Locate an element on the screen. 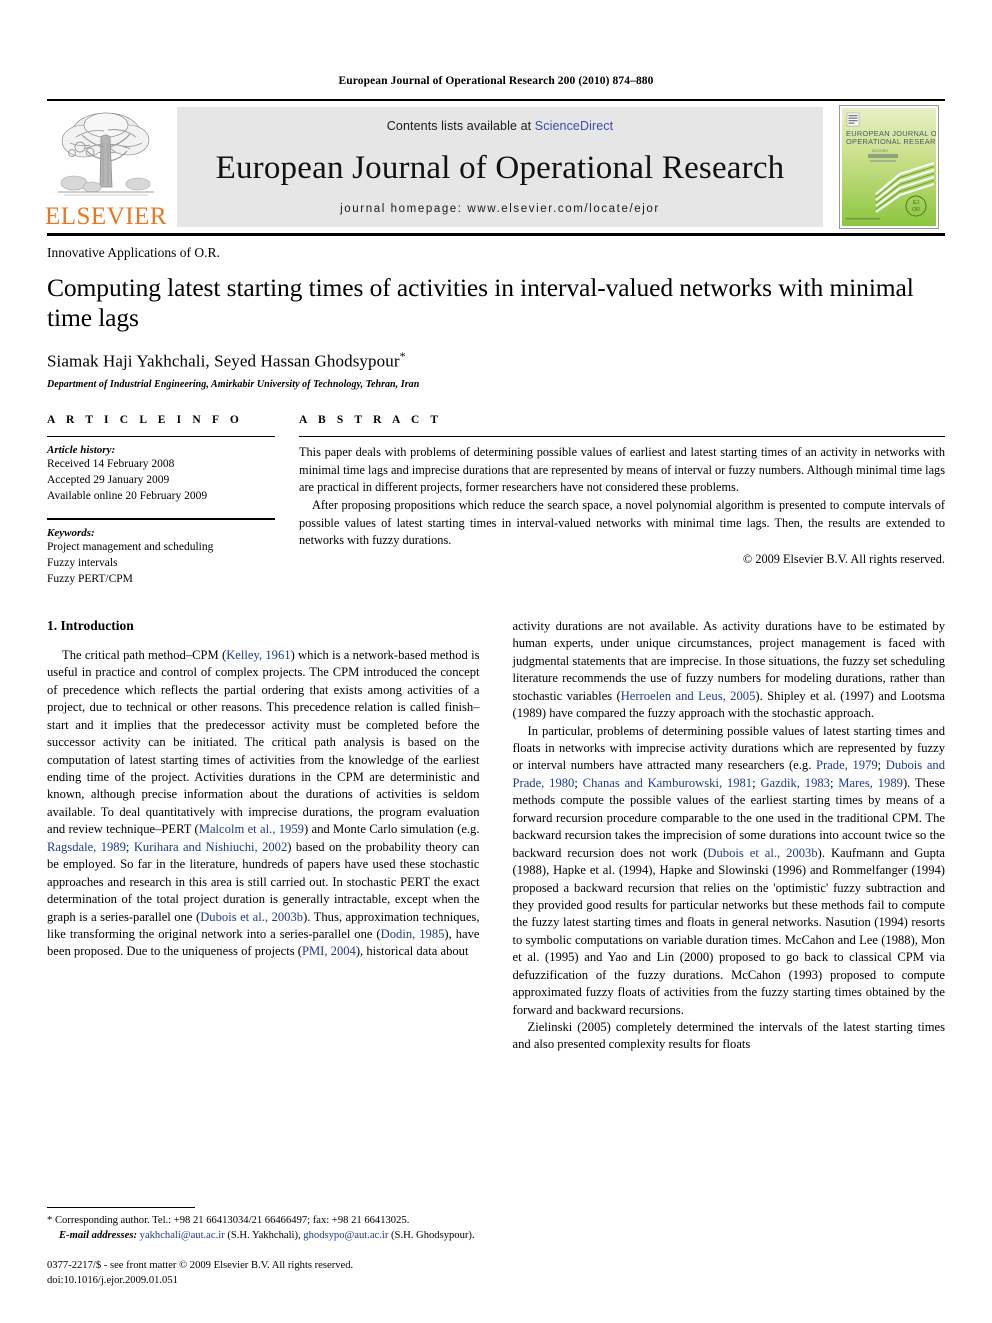 This screenshot has height=1323, width=992. elsevier-wordmark: ELSEVIER is located at coordinates (106, 216).